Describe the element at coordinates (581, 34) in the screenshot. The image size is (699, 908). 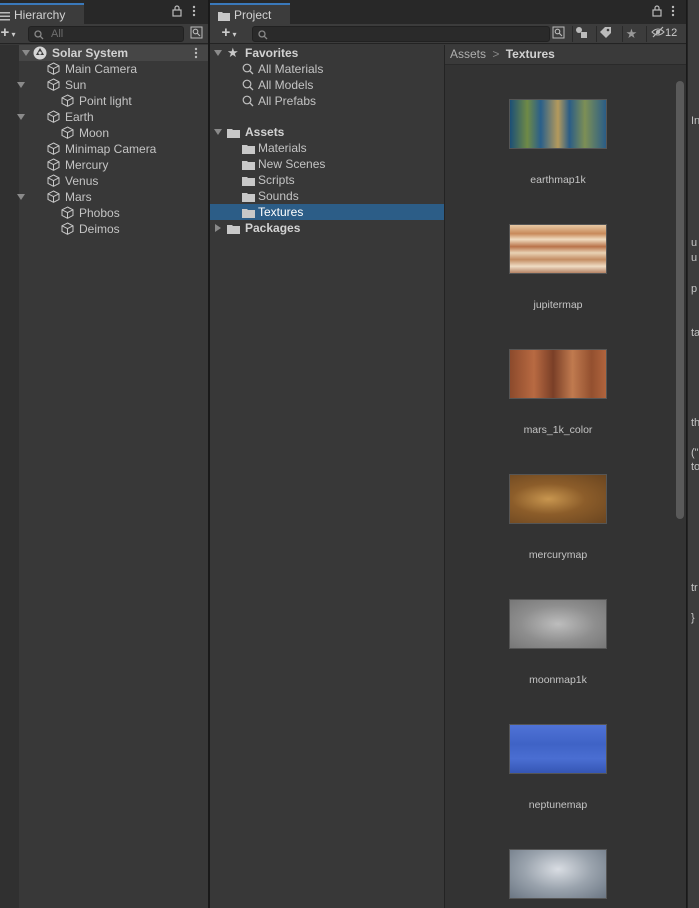
I see `filter-by-type-icon` at that location.